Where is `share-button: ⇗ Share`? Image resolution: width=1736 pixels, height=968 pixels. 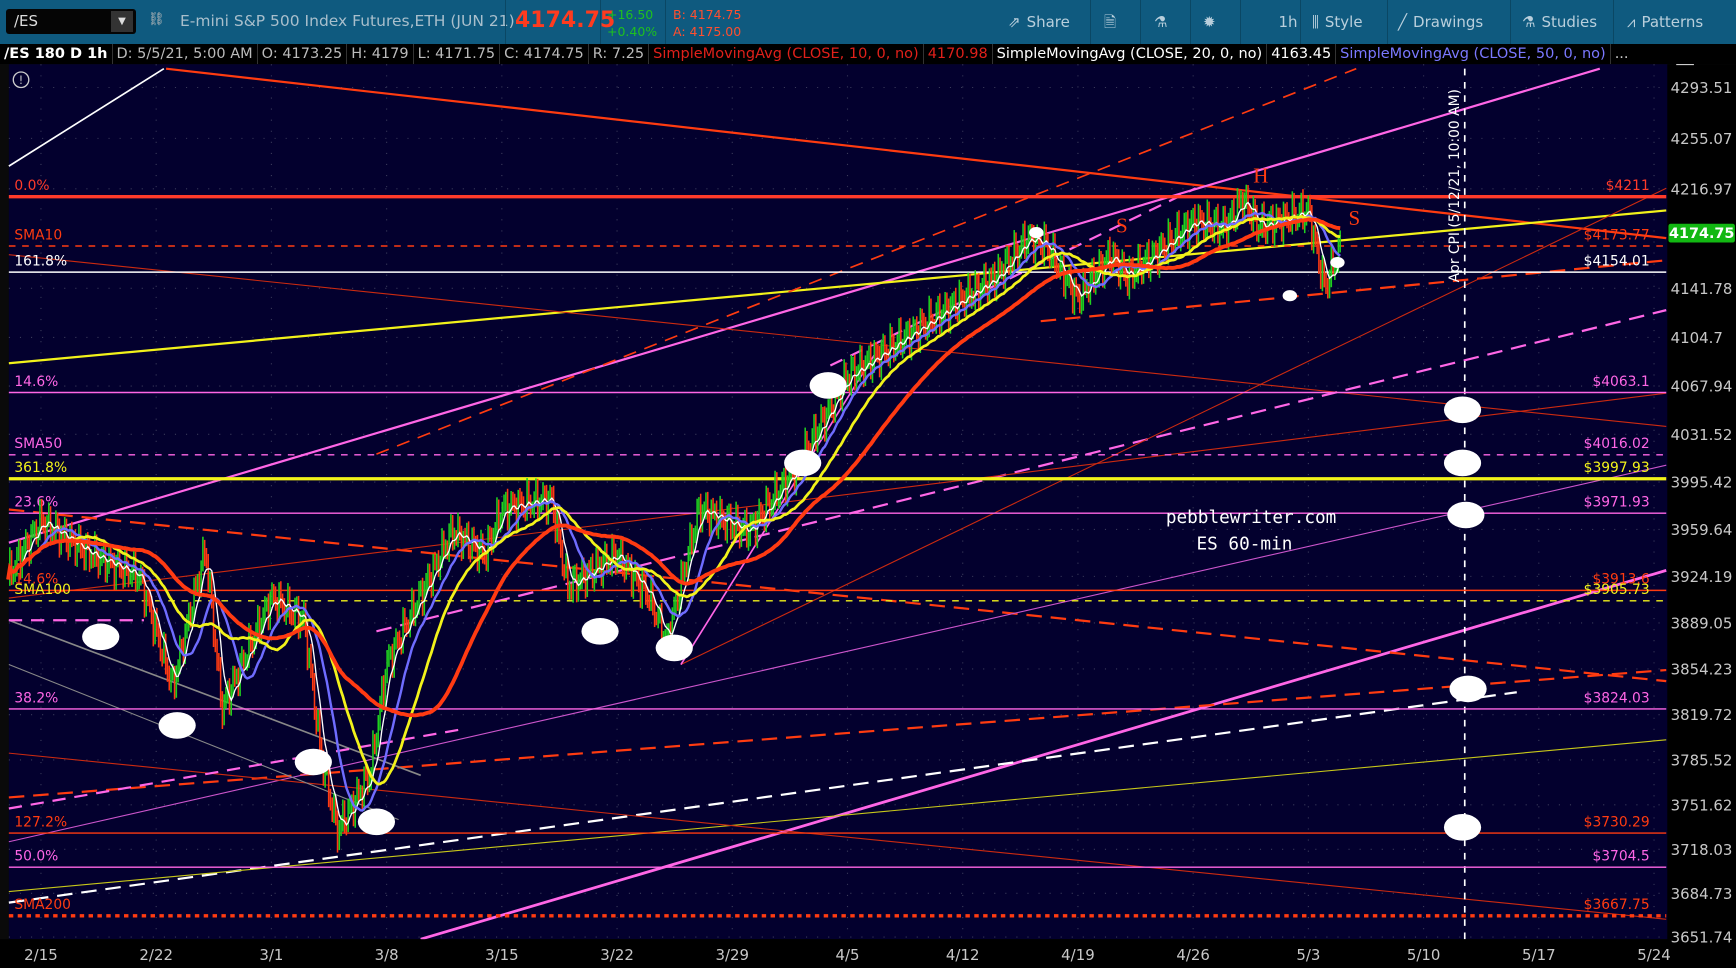
share-button: ⇗ Share is located at coordinates (1039, 22).